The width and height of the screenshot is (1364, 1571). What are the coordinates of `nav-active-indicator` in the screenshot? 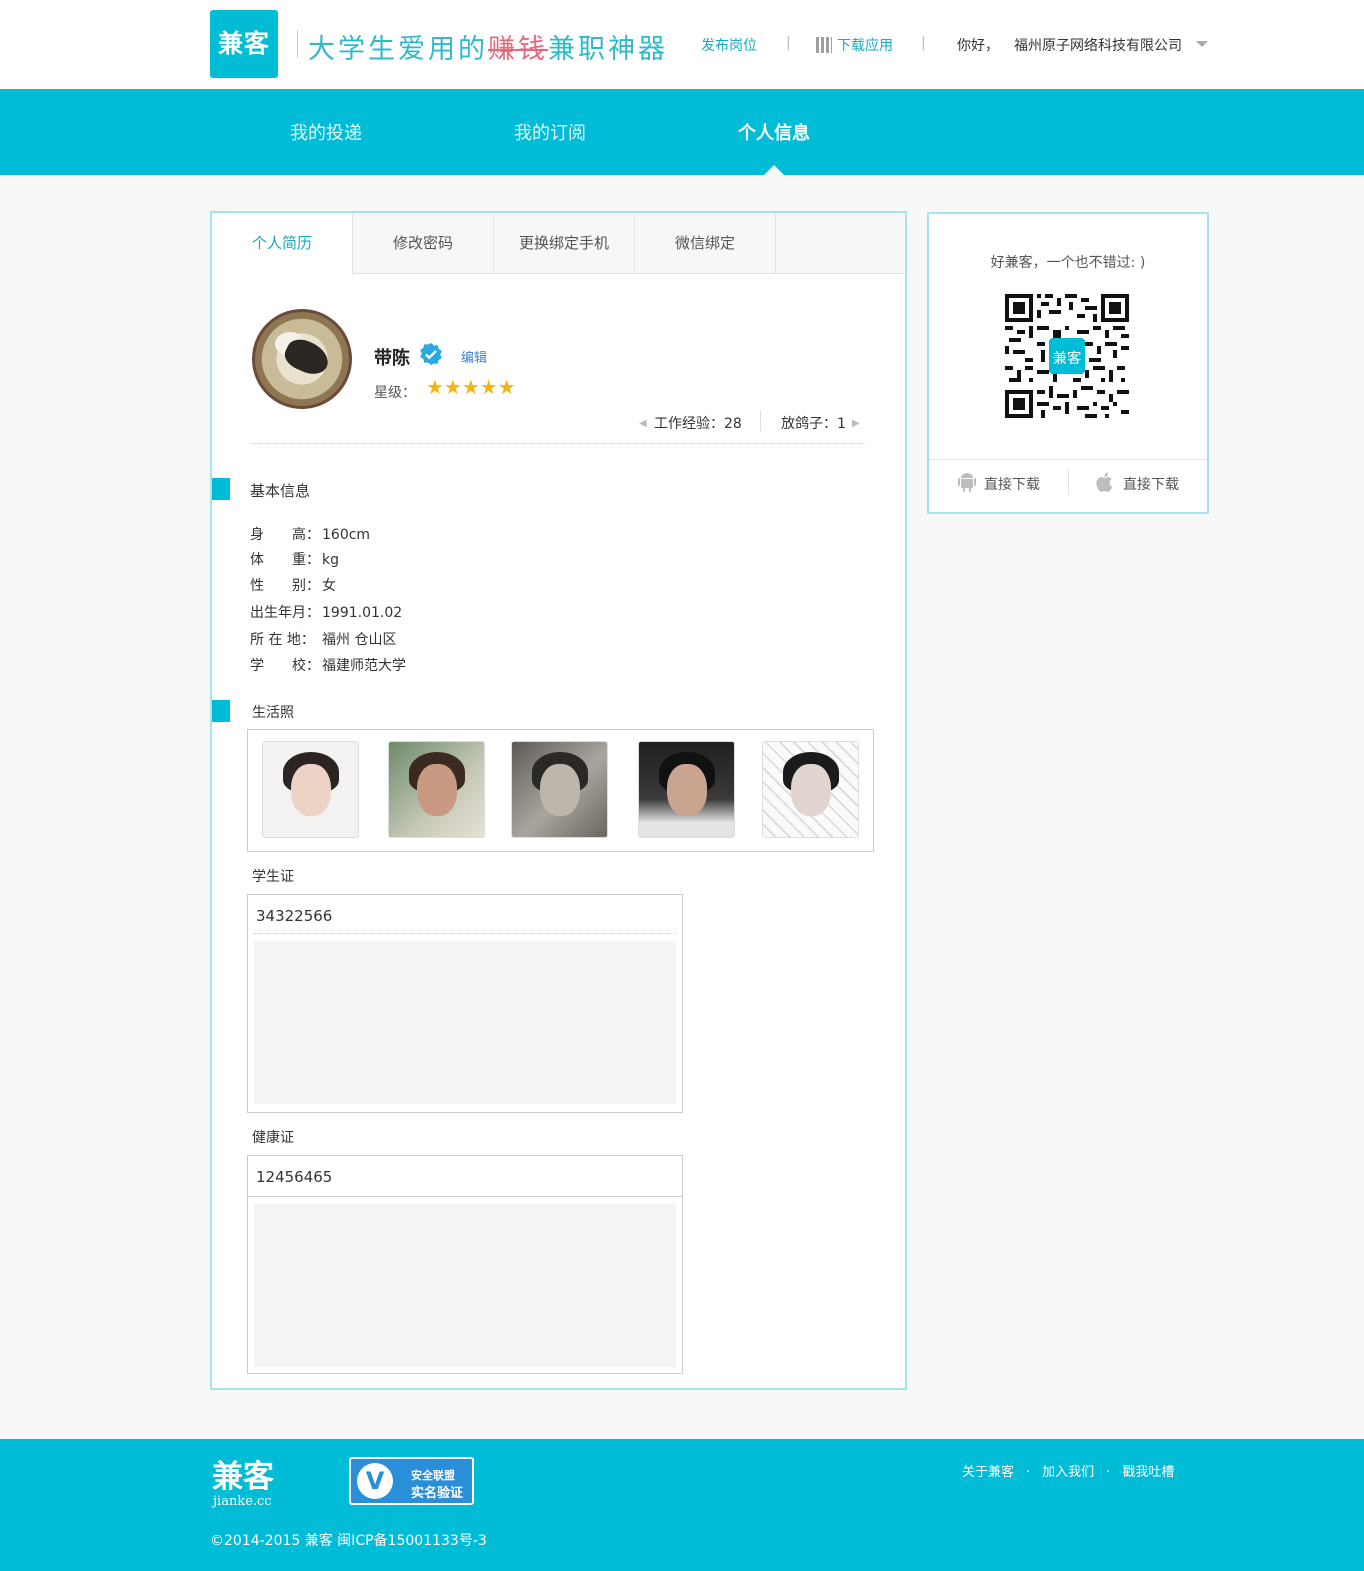 It's located at (774, 170).